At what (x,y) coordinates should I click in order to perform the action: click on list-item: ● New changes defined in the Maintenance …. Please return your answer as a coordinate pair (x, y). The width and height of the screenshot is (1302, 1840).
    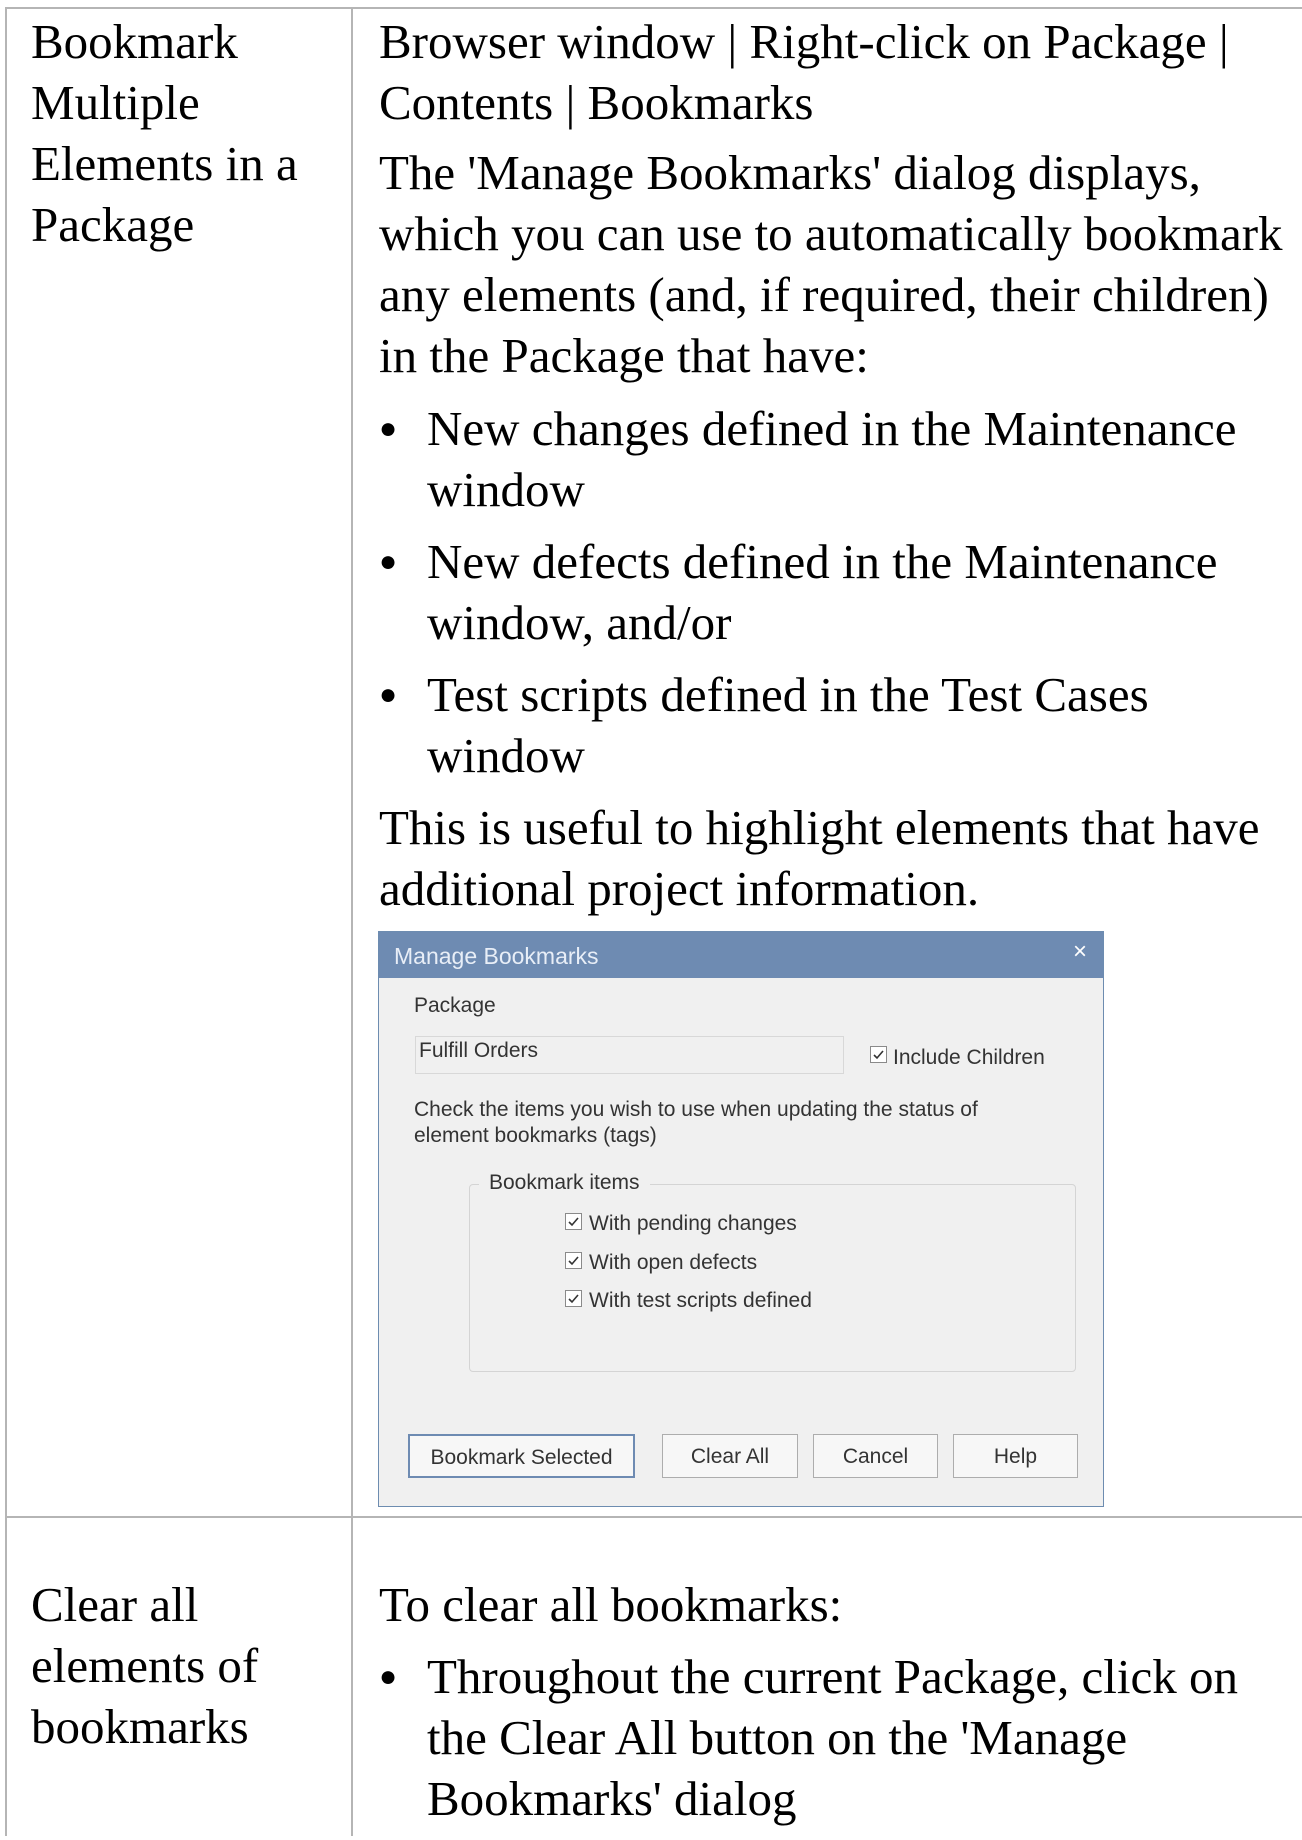
    Looking at the image, I should click on (831, 459).